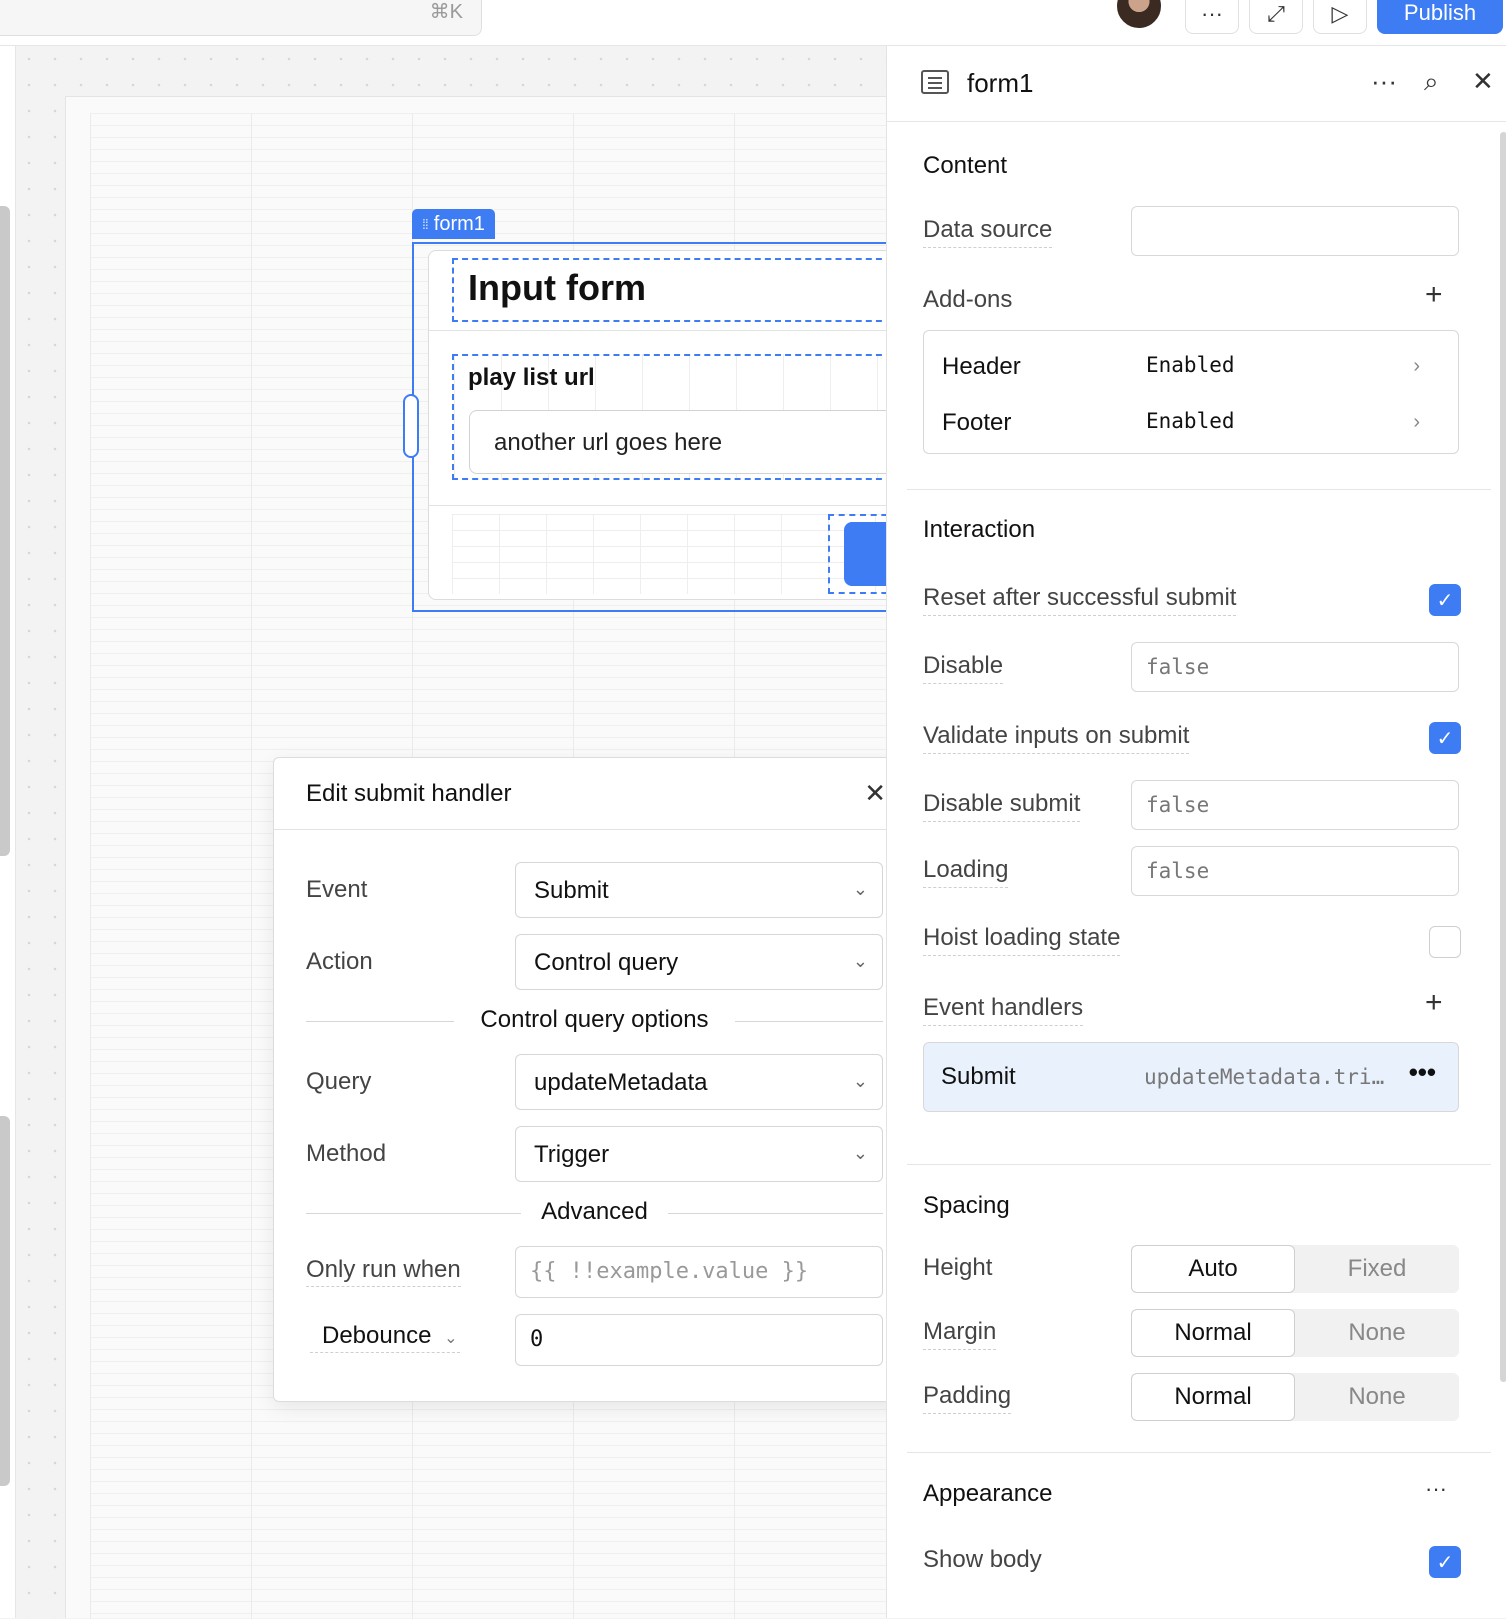 This screenshot has height=1619, width=1506. I want to click on event-label: Event, so click(337, 889).